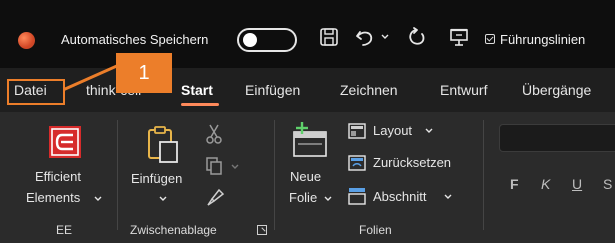 The height and width of the screenshot is (243, 615). Describe the element at coordinates (429, 131) in the screenshot. I see `layout-chevron-down-icon` at that location.